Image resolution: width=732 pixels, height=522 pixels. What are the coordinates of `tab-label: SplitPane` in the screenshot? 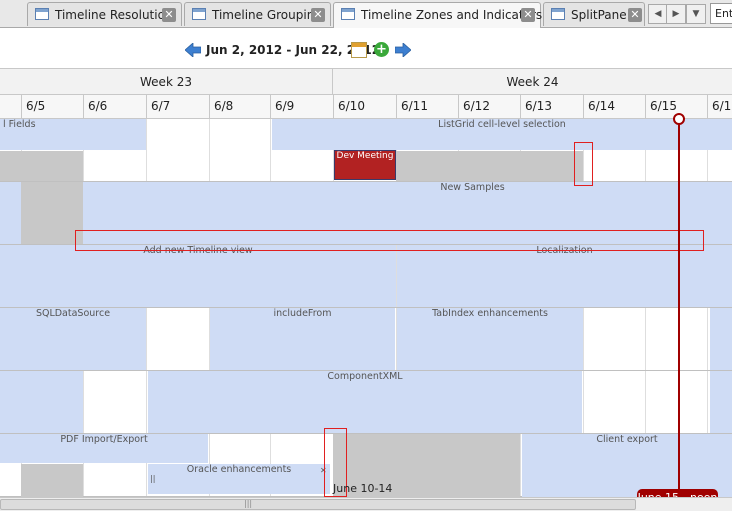 It's located at (599, 15).